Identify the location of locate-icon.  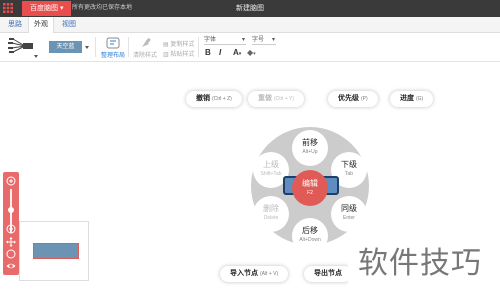
(11, 254).